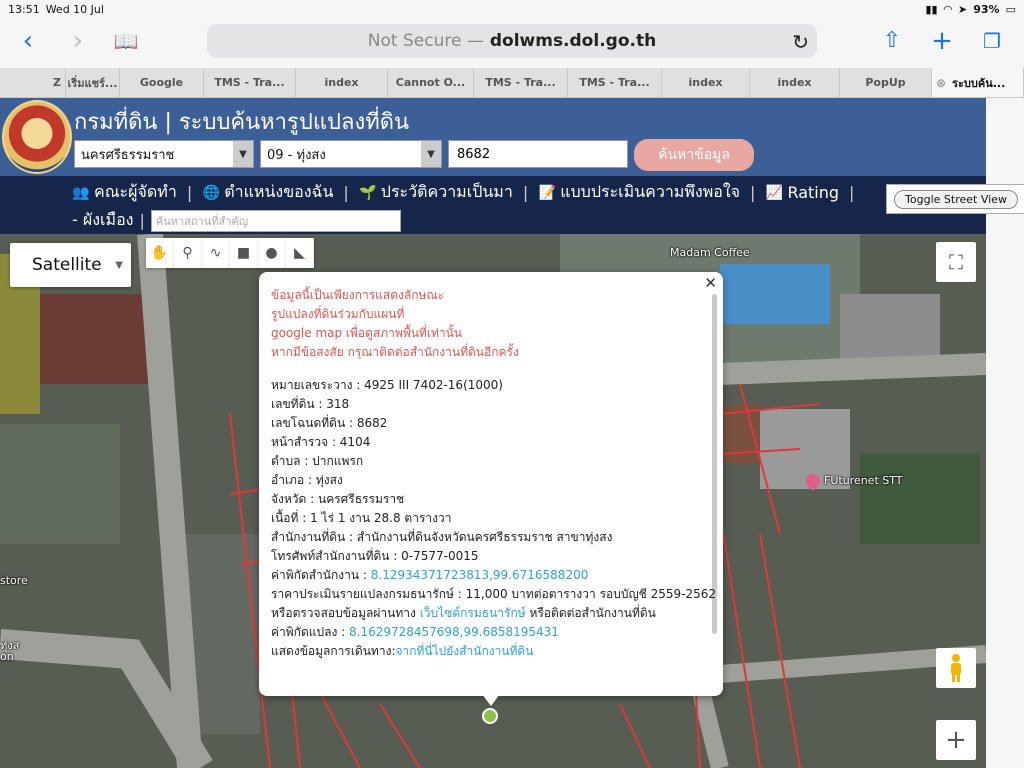  Describe the element at coordinates (317, 461) in the screenshot. I see `subdistrict-field: ตำบล : ปากแพรก` at that location.